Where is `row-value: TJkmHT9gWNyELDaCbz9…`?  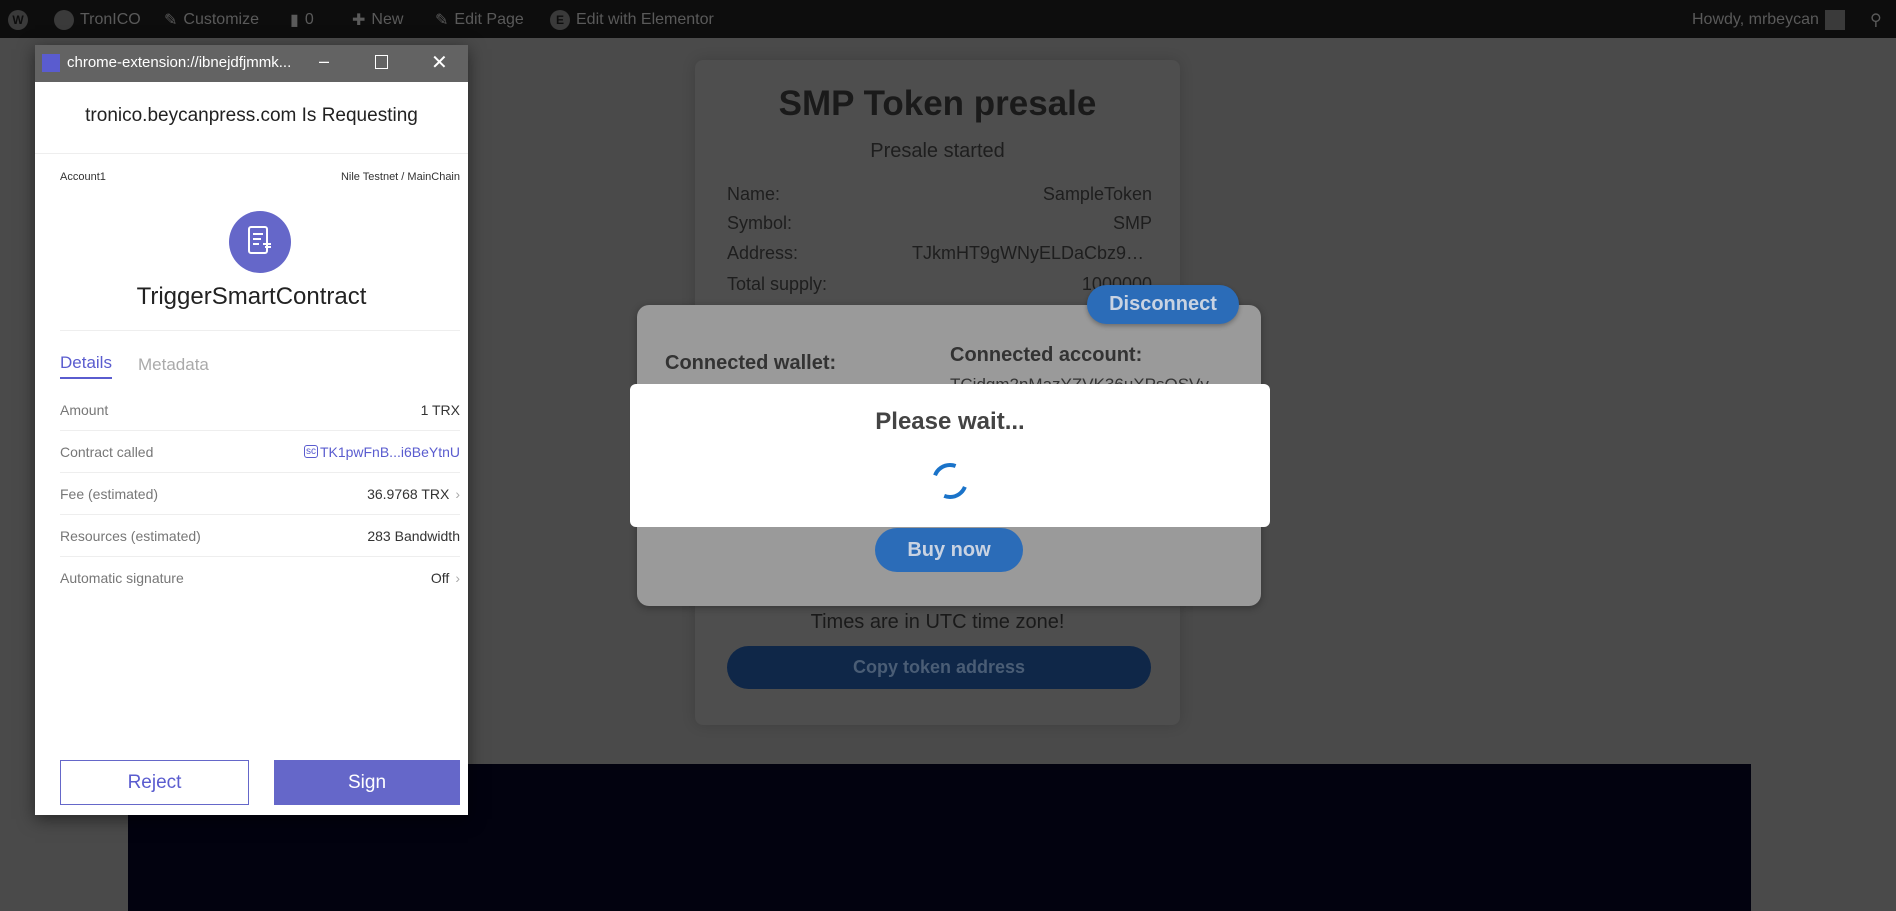 row-value: TJkmHT9gWNyELDaCbz9… is located at coordinates (1027, 253).